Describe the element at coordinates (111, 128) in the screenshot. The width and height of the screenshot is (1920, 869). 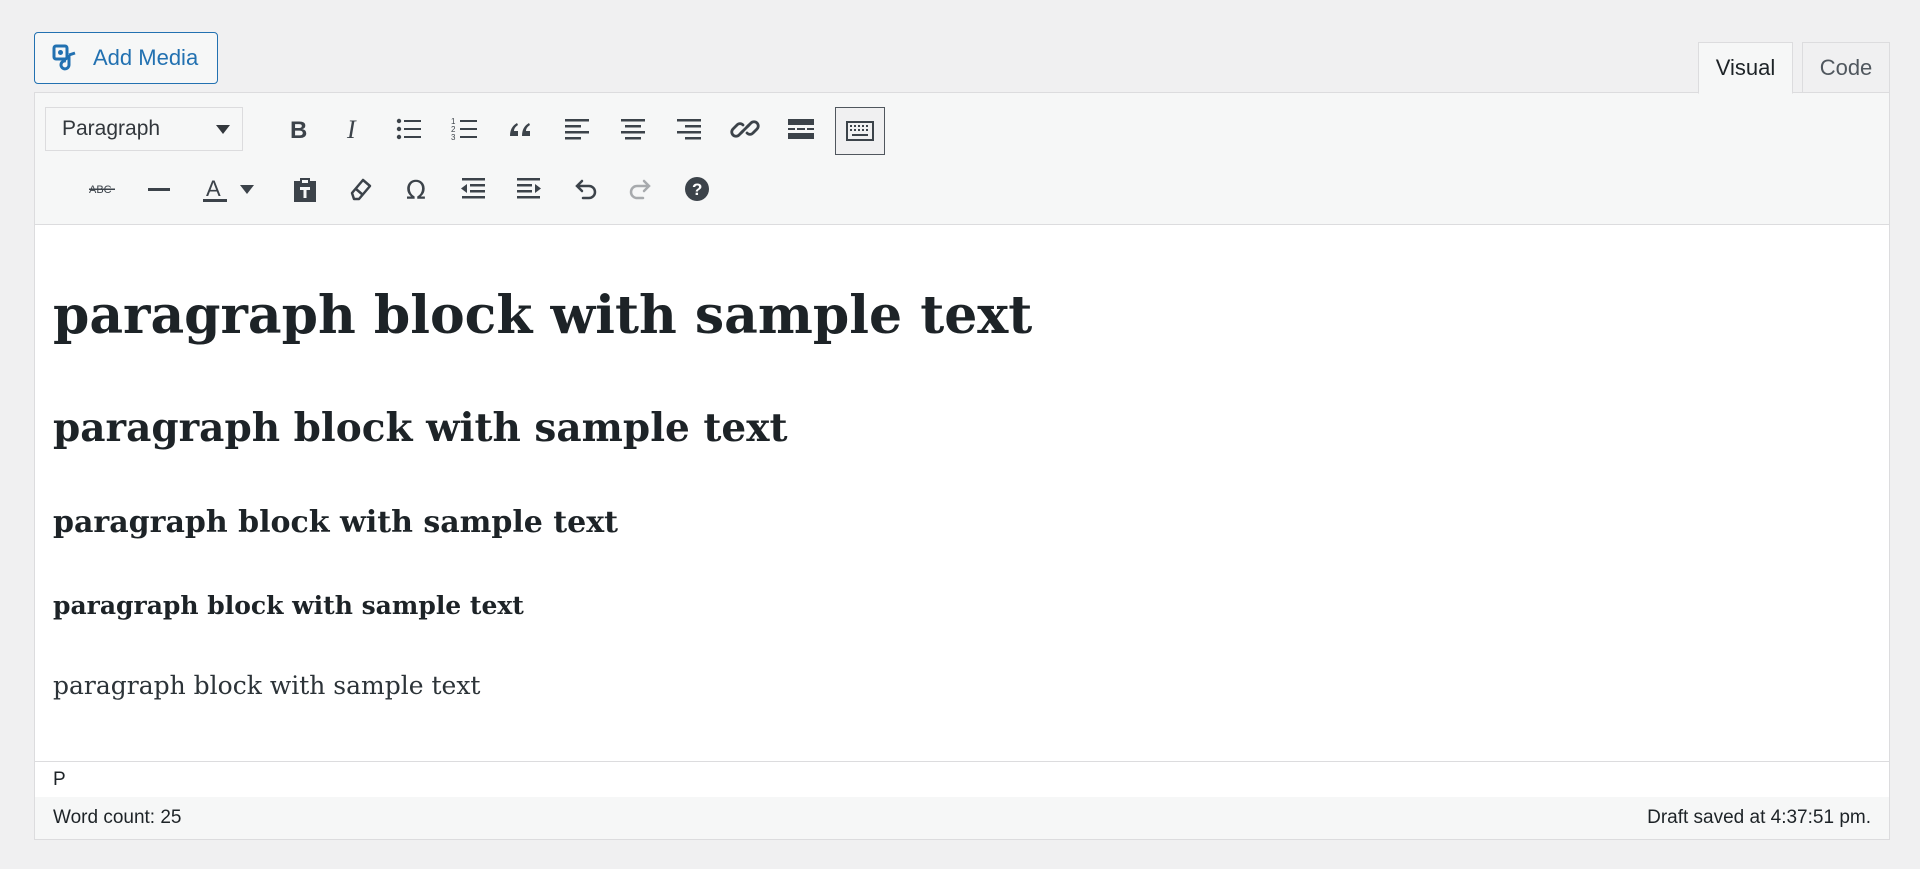
I see `format-select-value: Paragraph` at that location.